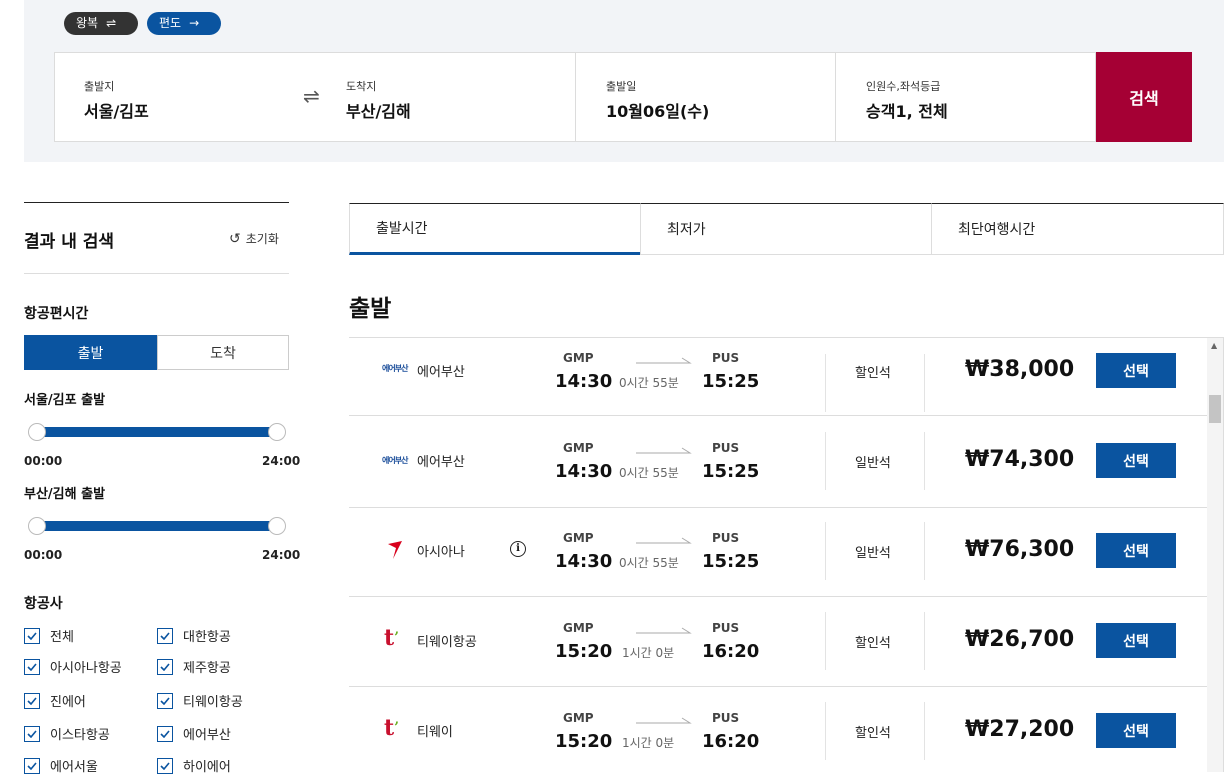 Image resolution: width=1232 pixels, height=775 pixels. I want to click on one-way-label: 편도, so click(170, 23).